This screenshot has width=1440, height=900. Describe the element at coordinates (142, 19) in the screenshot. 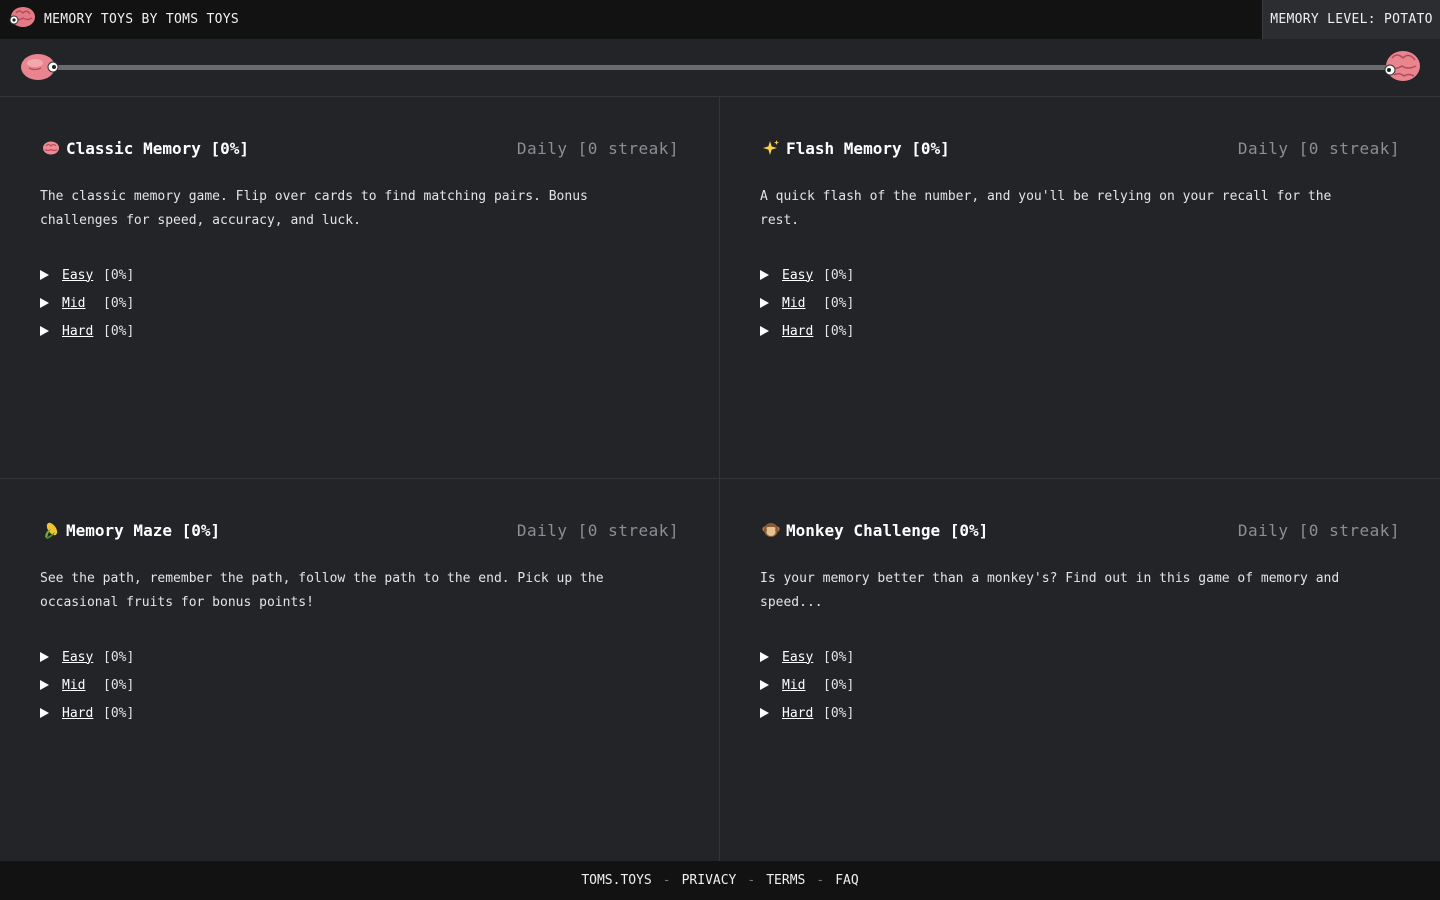

I see `brand-title: MEMORY TOYS BY TOMS TOYS` at that location.